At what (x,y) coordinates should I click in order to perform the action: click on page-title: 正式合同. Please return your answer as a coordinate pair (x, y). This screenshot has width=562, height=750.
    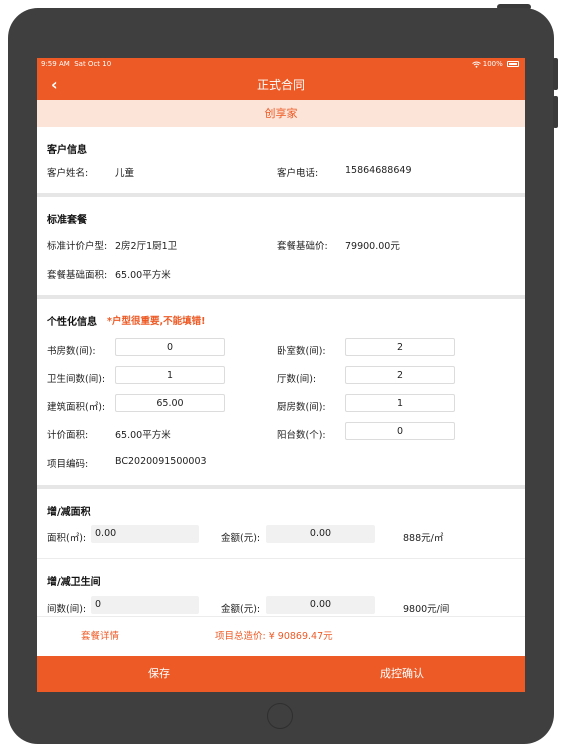
    Looking at the image, I should click on (280, 85).